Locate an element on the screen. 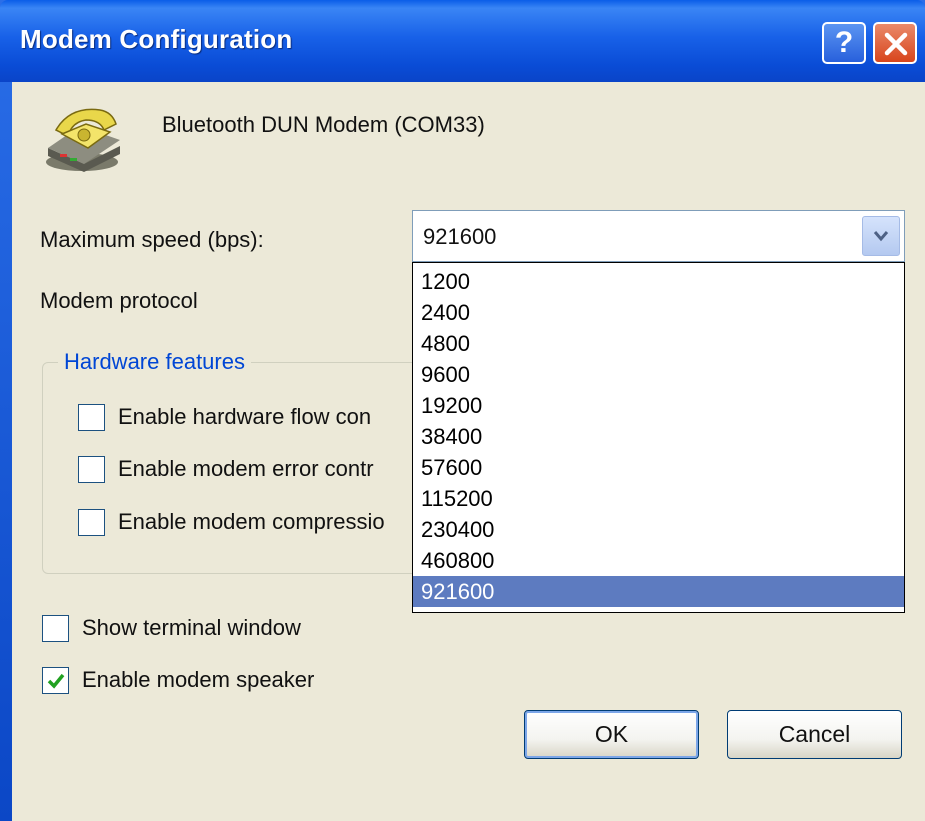  max-speed-label: Maximum speed (bps): is located at coordinates (152, 239).